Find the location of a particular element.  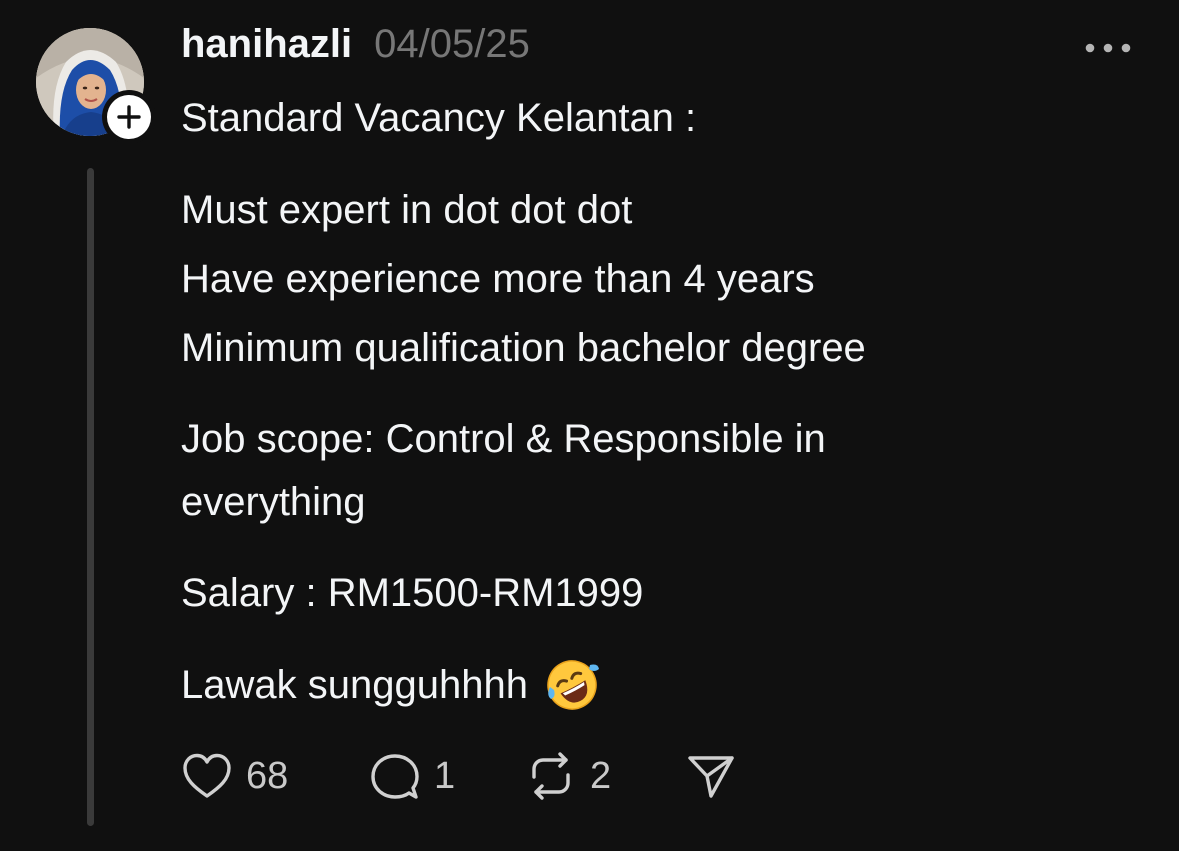

post-text-line: Salary : RM1500-RM1999 is located at coordinates (412, 593).